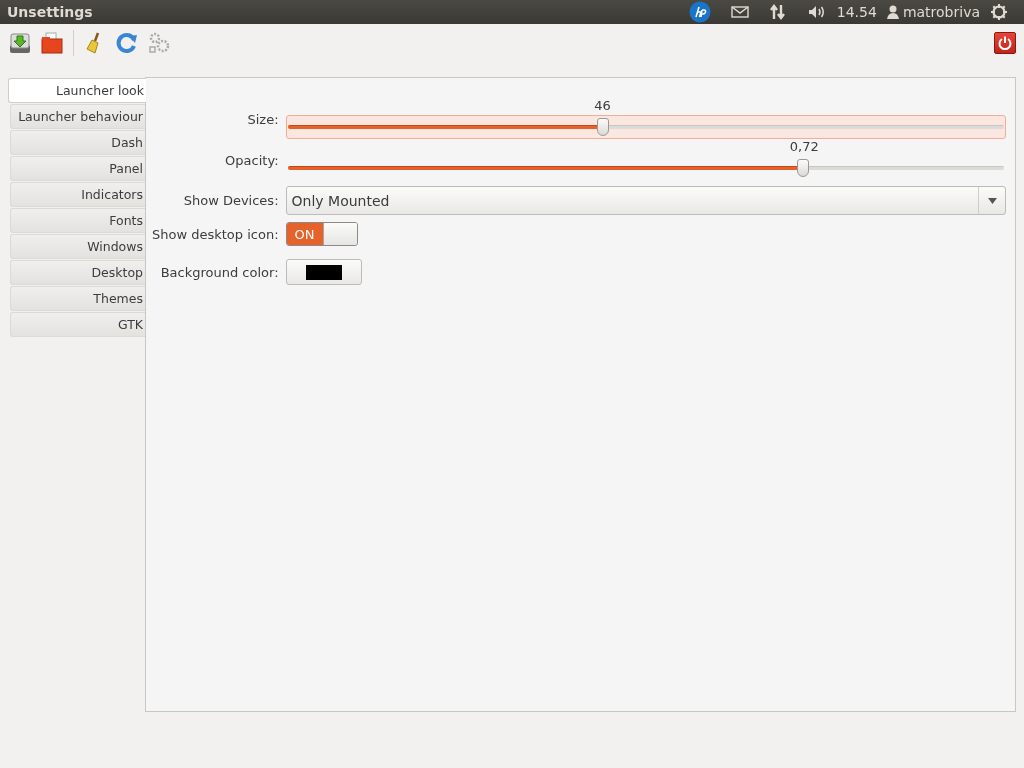  I want to click on tab: Launcher look, so click(77, 90).